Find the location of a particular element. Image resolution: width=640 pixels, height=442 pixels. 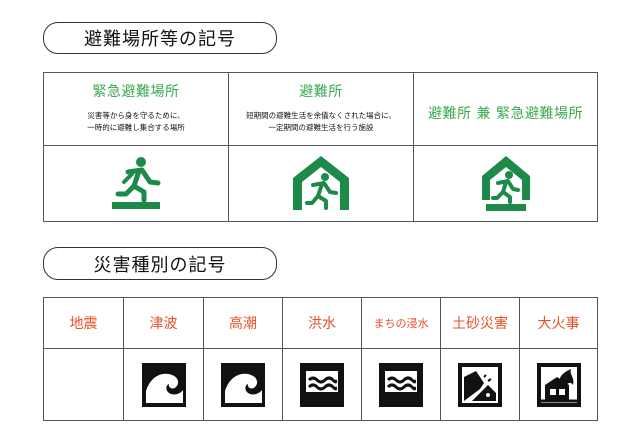

shelter-desc-line: 短期間の避難生活を余儀なくされた場合に、 is located at coordinates (321, 115).